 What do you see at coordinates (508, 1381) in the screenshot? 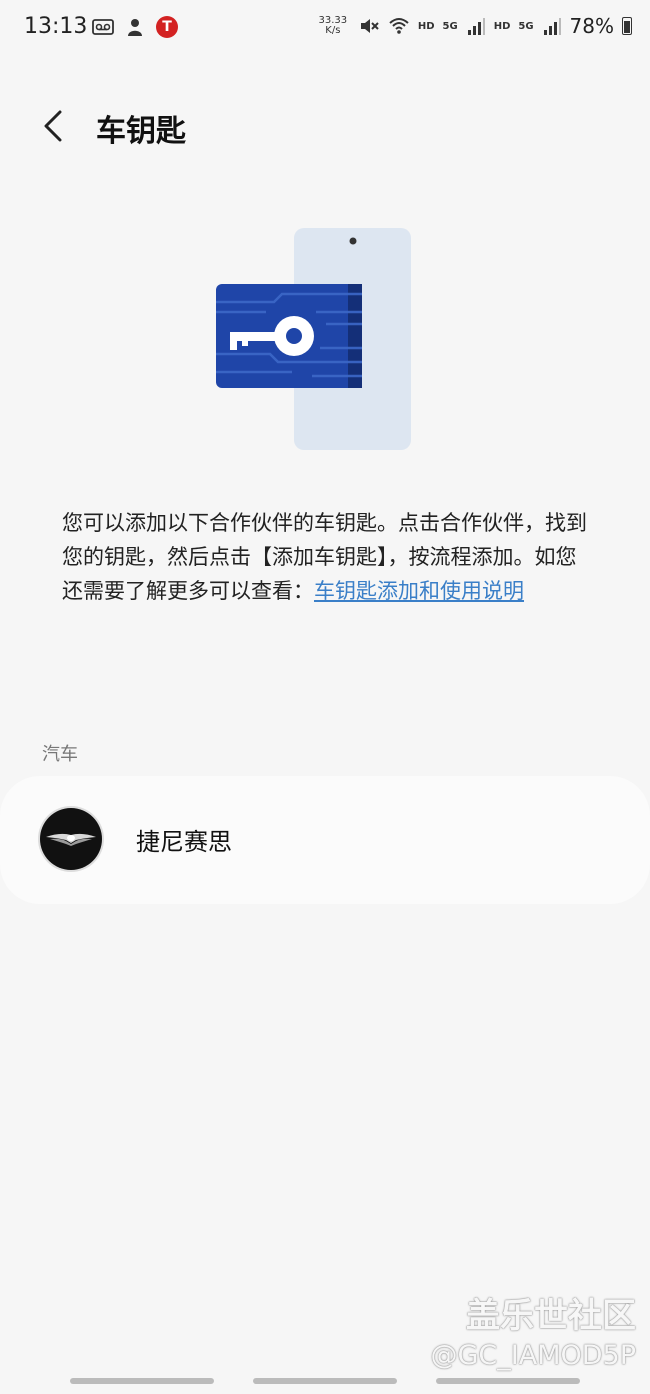
I see `nav-back-handle` at bounding box center [508, 1381].